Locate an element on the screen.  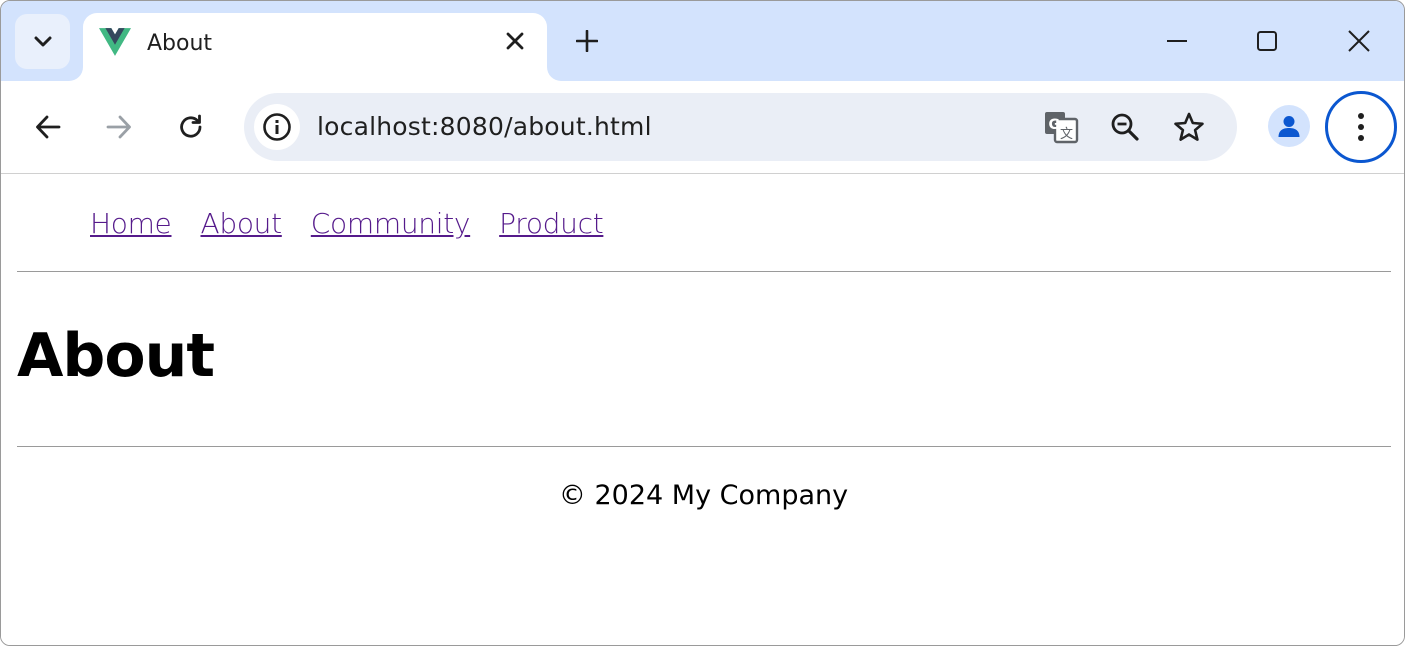
site-nav: Home About Community Product is located at coordinates (361, 223).